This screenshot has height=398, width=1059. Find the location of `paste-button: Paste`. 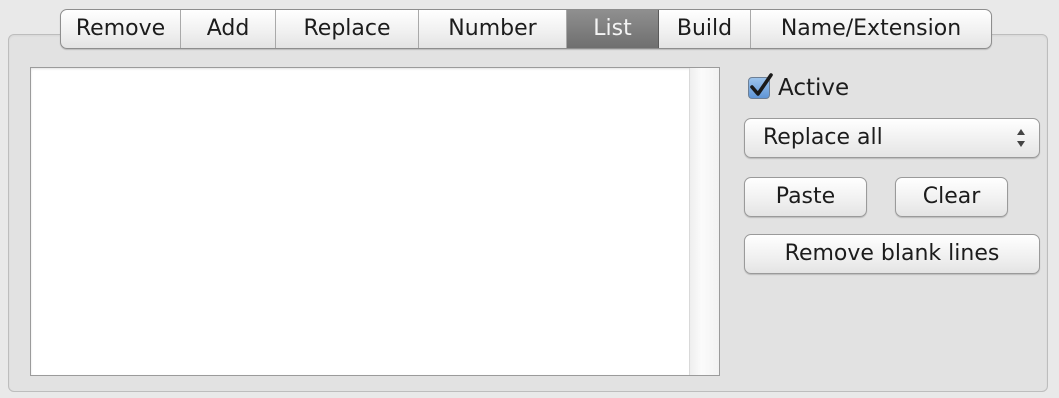

paste-button: Paste is located at coordinates (805, 197).